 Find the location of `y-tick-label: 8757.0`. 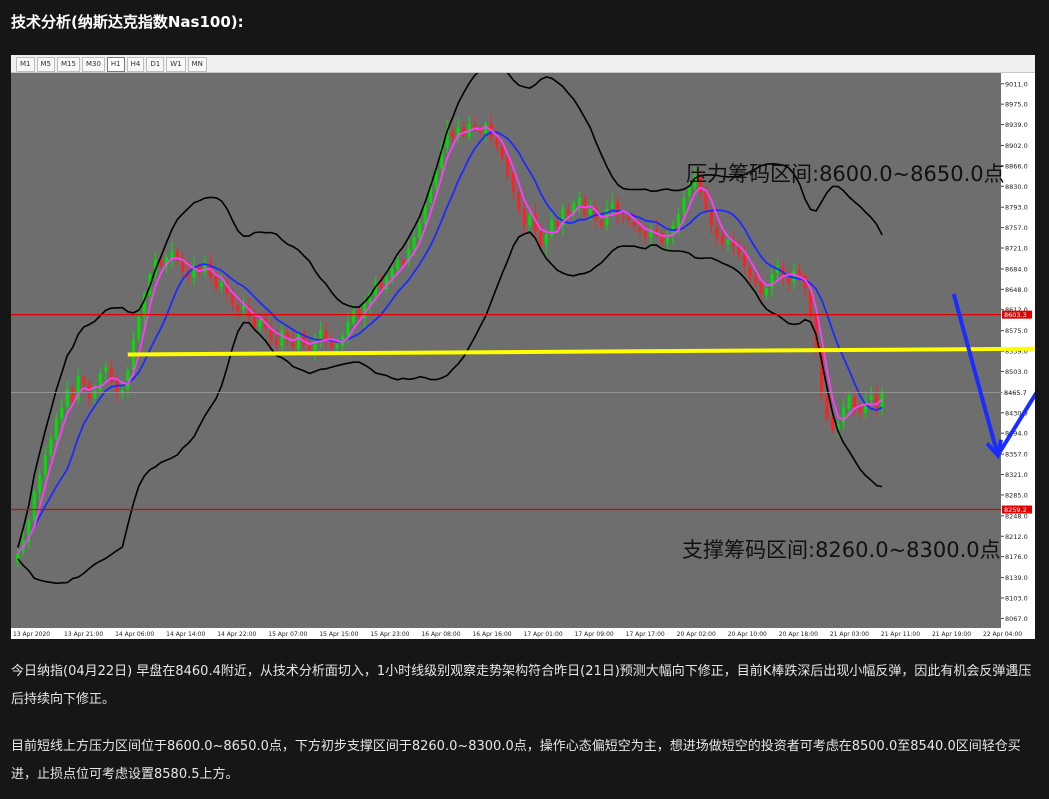

y-tick-label: 8757.0 is located at coordinates (1016, 228).